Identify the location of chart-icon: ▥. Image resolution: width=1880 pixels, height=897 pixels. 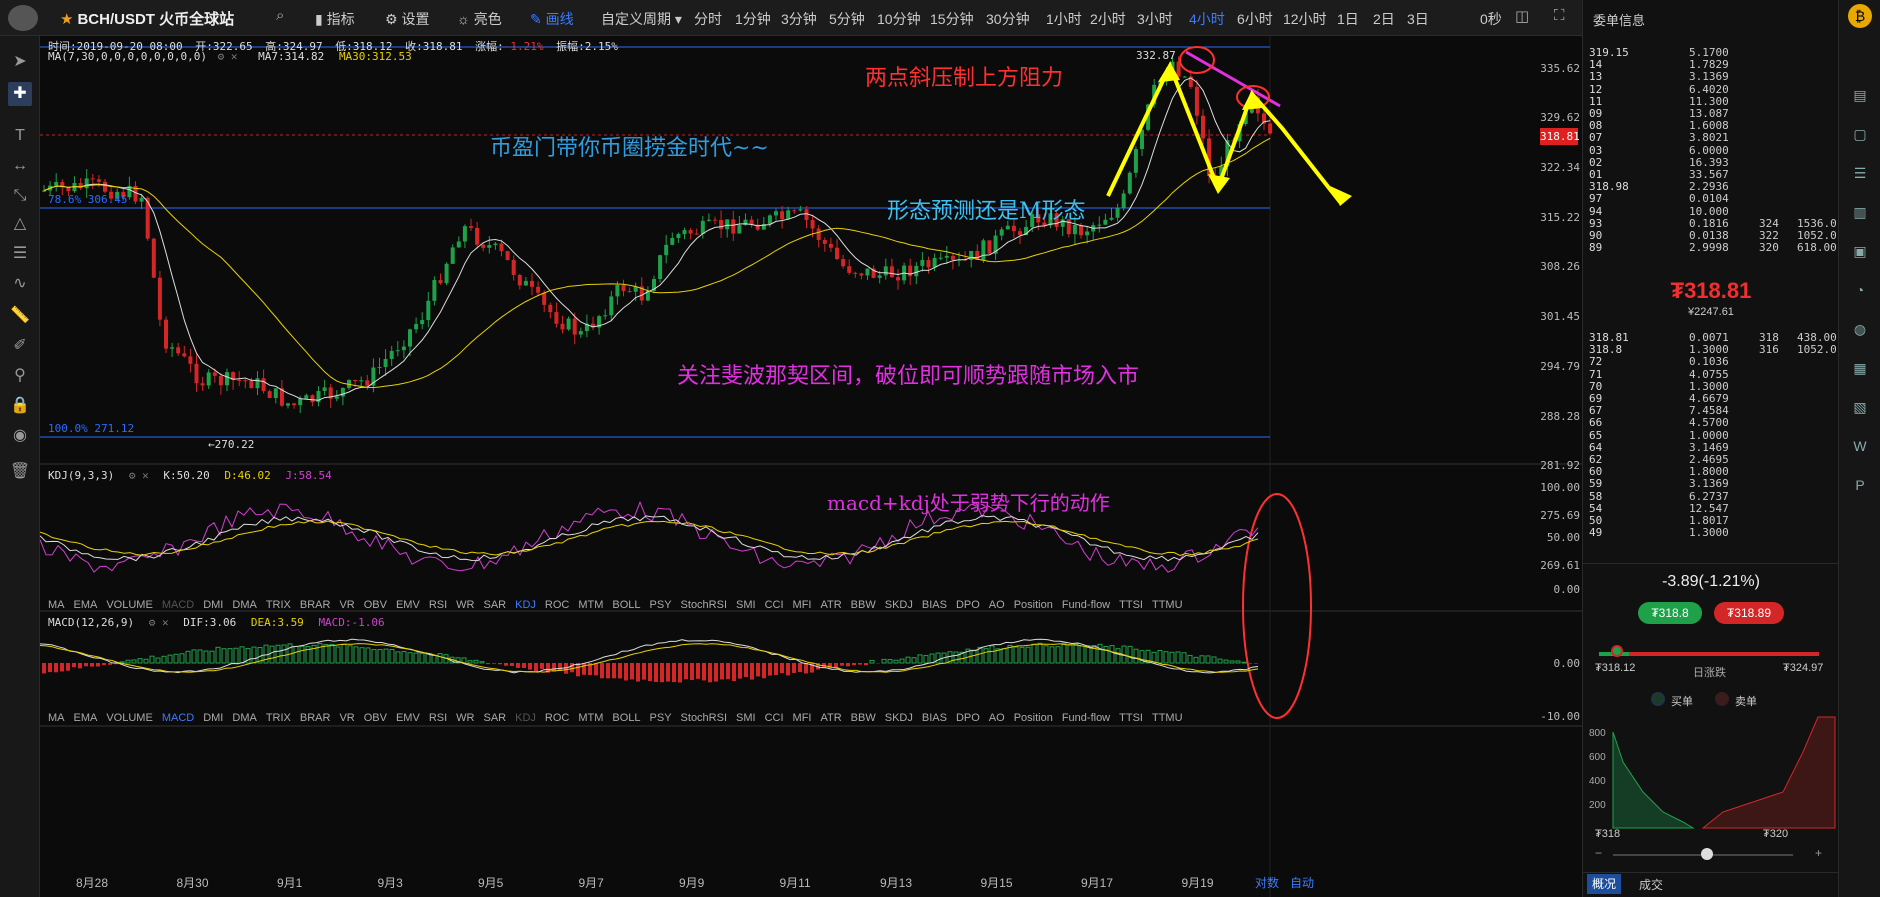
(1860, 212).